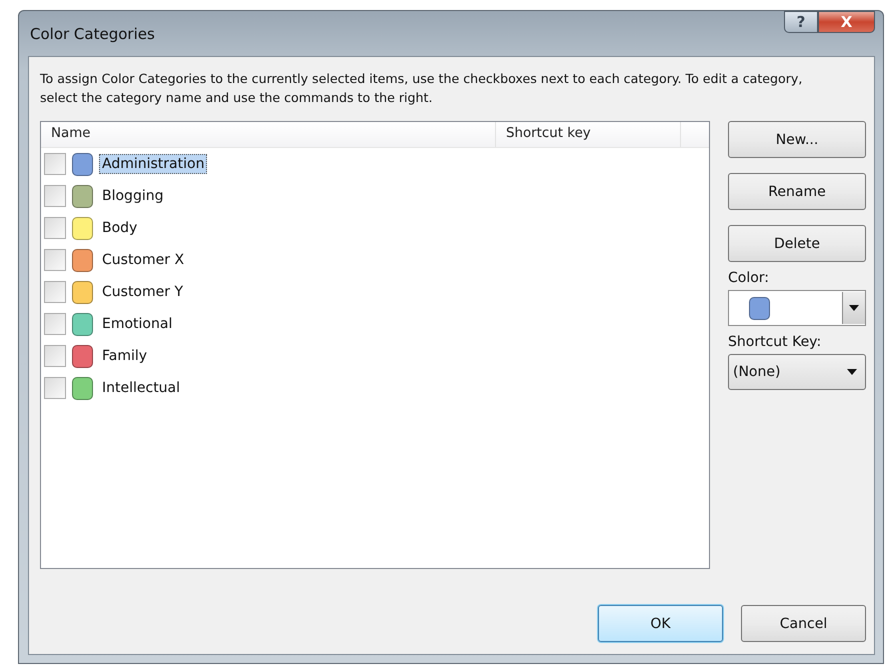 The image size is (893, 671). What do you see at coordinates (846, 22) in the screenshot?
I see `close-button: X` at bounding box center [846, 22].